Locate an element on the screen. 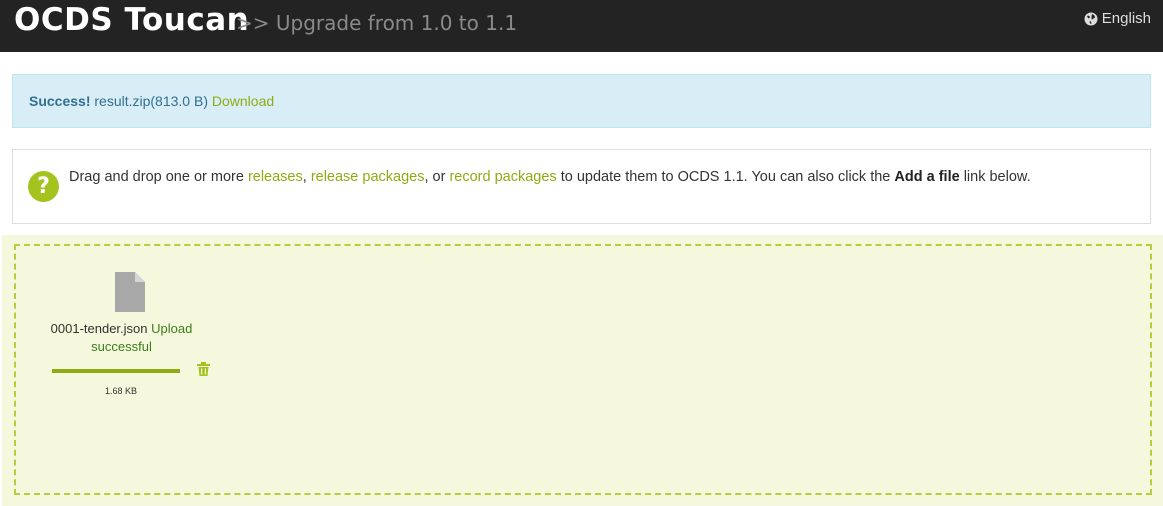 The image size is (1163, 506). language-label: English is located at coordinates (1126, 18).